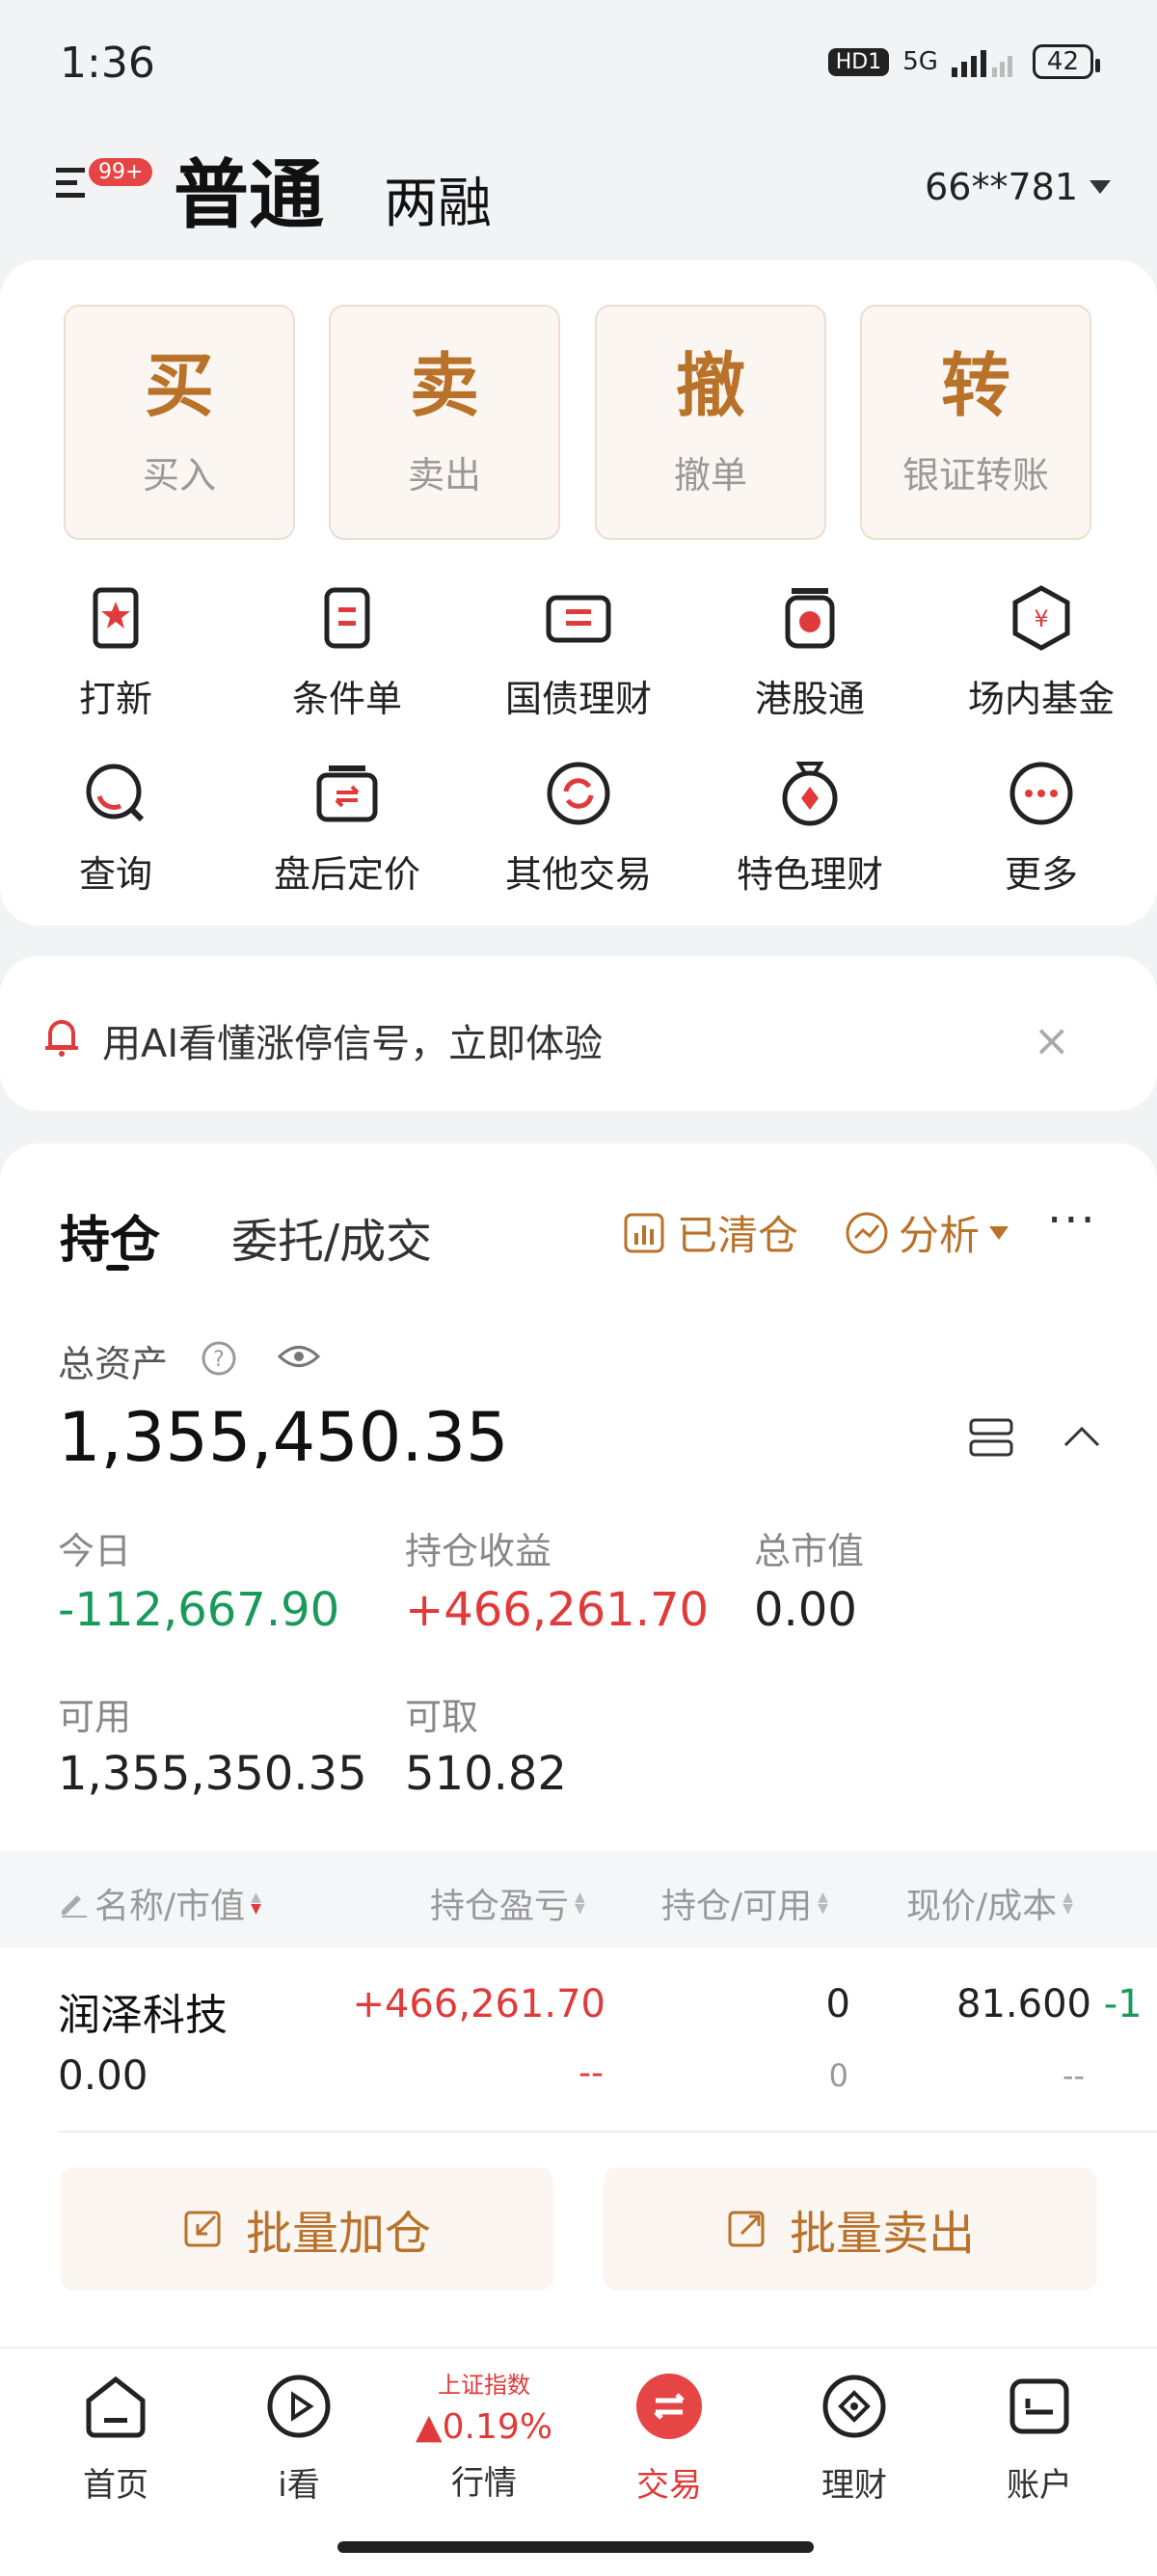  What do you see at coordinates (115, 2439) in the screenshot?
I see `nav-home: 首页` at bounding box center [115, 2439].